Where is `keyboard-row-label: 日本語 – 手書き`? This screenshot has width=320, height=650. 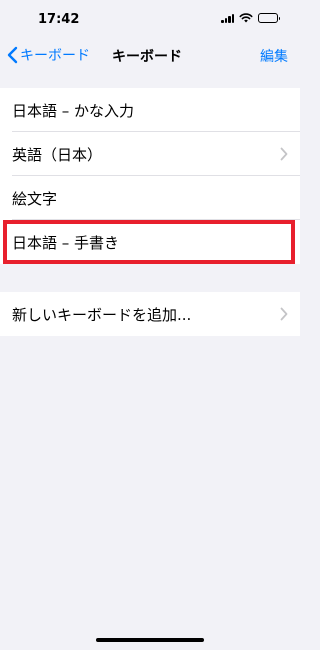
keyboard-row-label: 日本語 – 手書き is located at coordinates (66, 242).